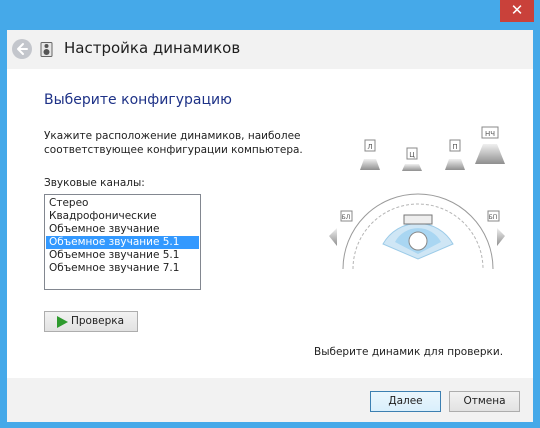  Describe the element at coordinates (496, 228) in the screenshot. I see `speaker-side-right: БП` at that location.